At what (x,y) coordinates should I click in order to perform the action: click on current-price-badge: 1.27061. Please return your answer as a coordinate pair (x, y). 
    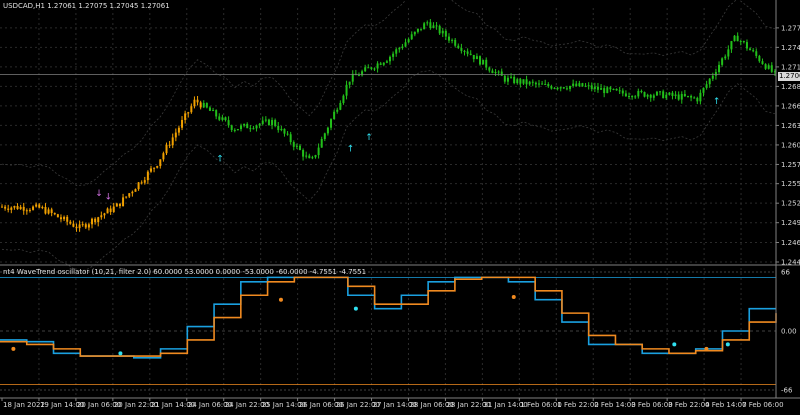
    Looking at the image, I should click on (789, 76).